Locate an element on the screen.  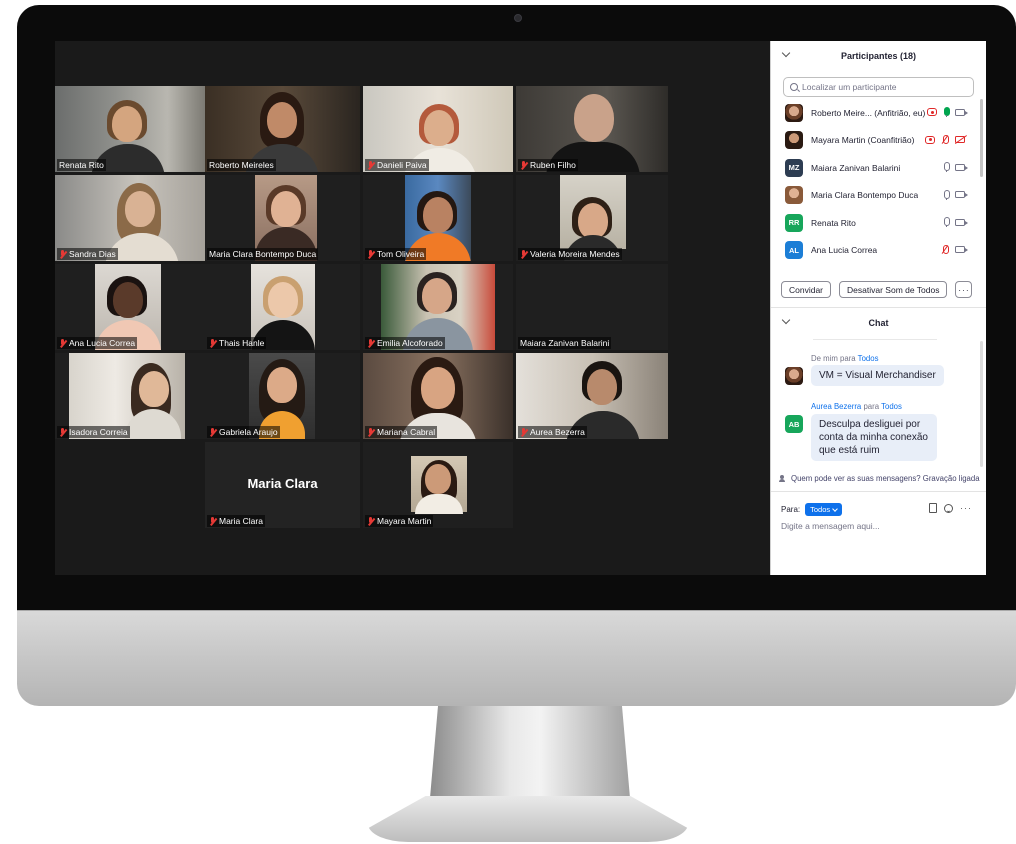
chat-header: Chat is located at coordinates (878, 323).